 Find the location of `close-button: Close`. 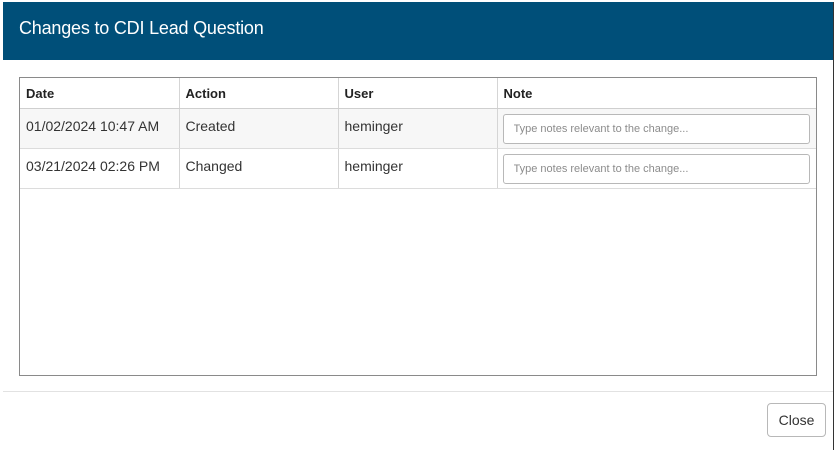

close-button: Close is located at coordinates (796, 420).